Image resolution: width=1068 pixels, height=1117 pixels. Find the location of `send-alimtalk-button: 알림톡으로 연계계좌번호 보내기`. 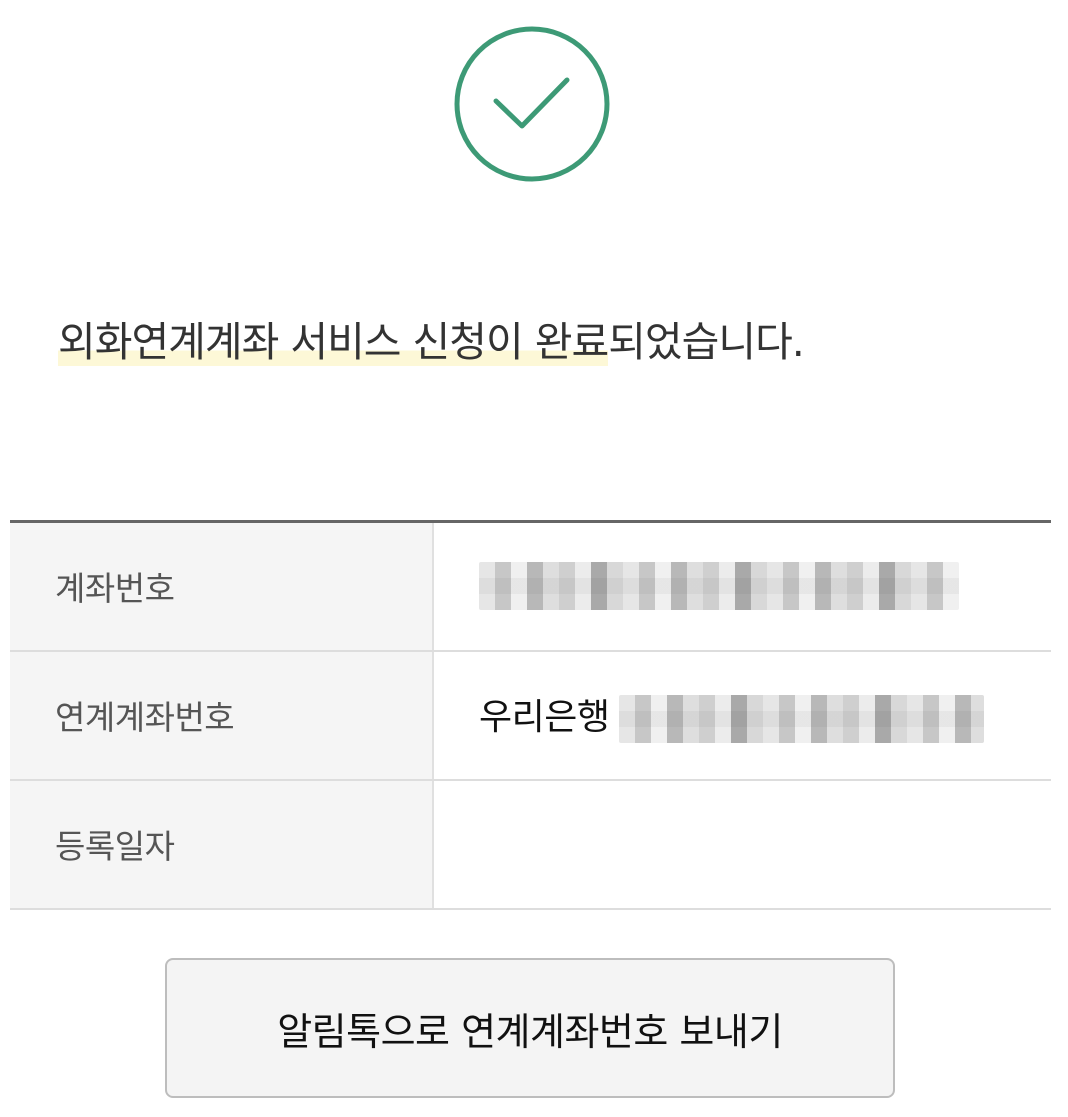

send-alimtalk-button: 알림톡으로 연계계좌번호 보내기 is located at coordinates (530, 1028).